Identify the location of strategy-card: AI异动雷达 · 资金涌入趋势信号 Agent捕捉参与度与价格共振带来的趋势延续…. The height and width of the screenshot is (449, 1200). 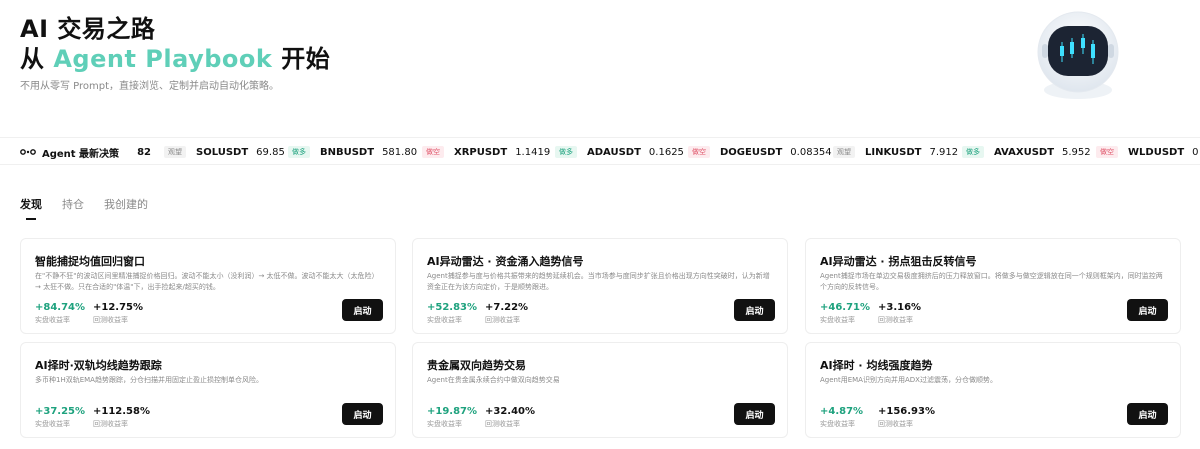
(600, 286).